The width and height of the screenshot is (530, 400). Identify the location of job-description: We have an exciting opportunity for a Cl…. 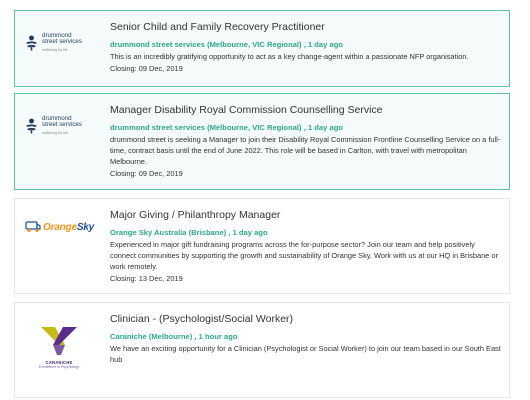
(305, 354).